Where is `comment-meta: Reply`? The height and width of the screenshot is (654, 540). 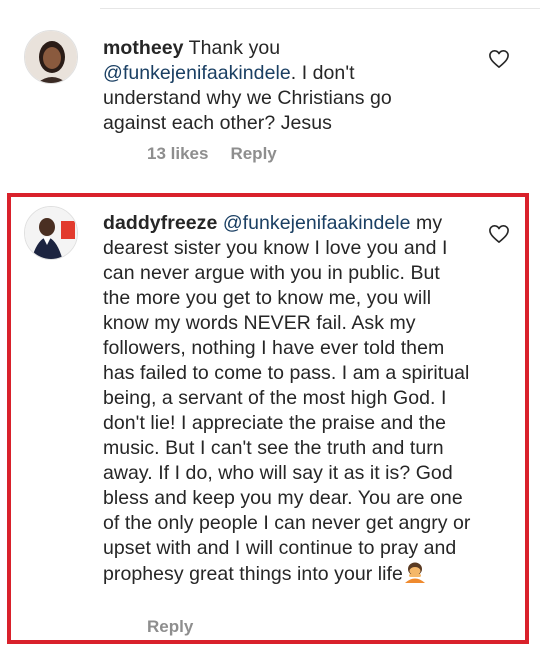
comment-meta: Reply is located at coordinates (181, 627).